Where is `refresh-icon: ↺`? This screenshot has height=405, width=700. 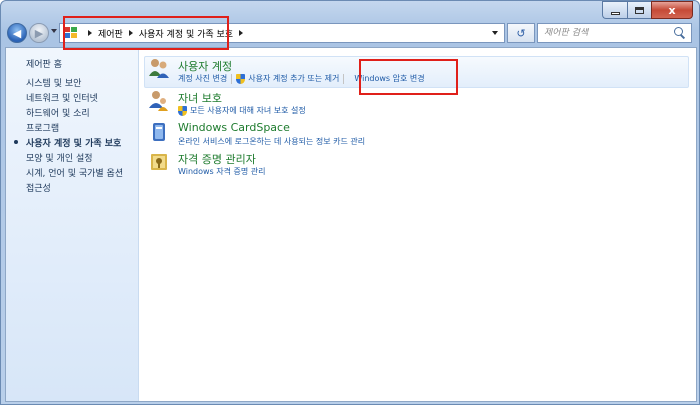
refresh-icon: ↺ is located at coordinates (521, 33).